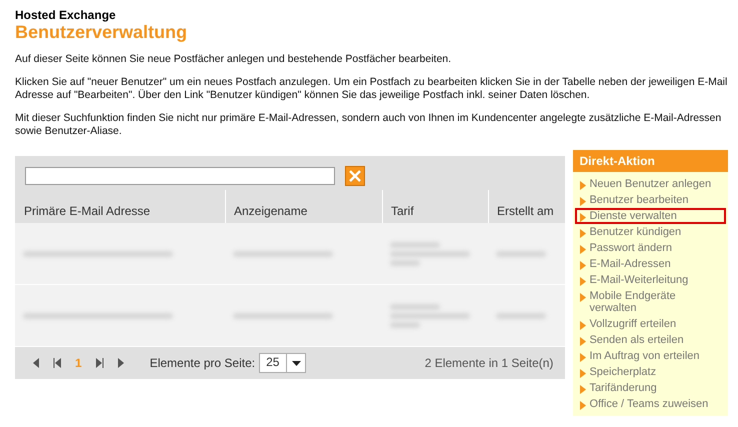 The width and height of the screenshot is (738, 427). I want to click on section-subtitle: Hosted Exchange, so click(66, 15).